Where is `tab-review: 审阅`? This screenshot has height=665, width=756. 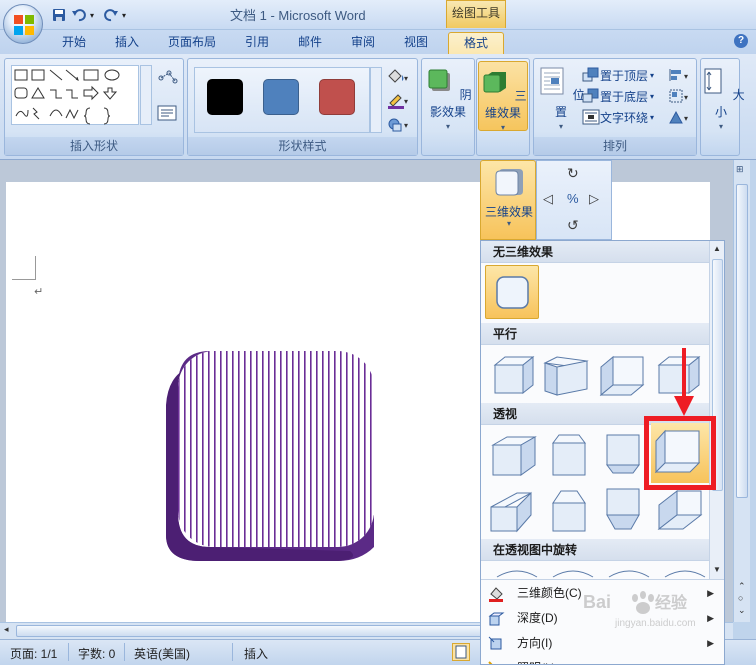
tab-review: 审阅 is located at coordinates (363, 43).